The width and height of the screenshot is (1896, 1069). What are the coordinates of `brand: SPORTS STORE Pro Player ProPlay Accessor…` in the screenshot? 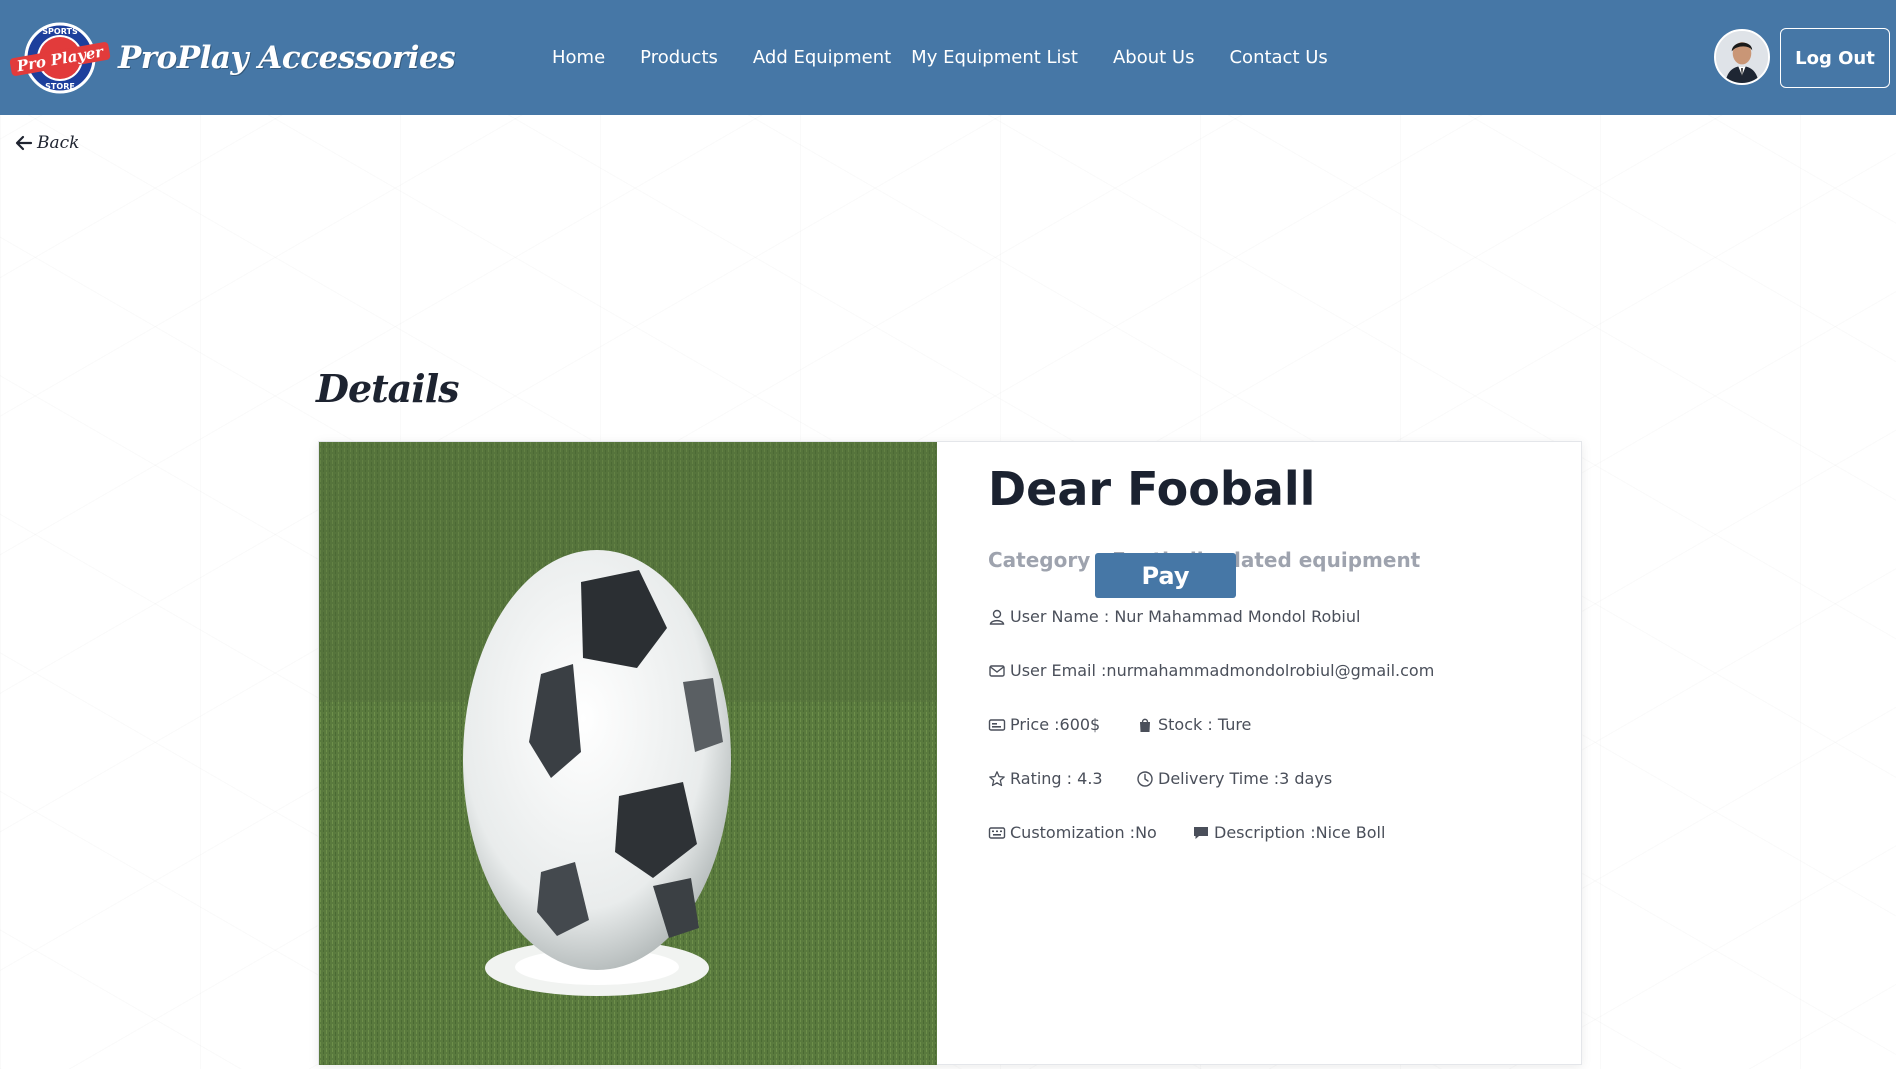 It's located at (232, 58).